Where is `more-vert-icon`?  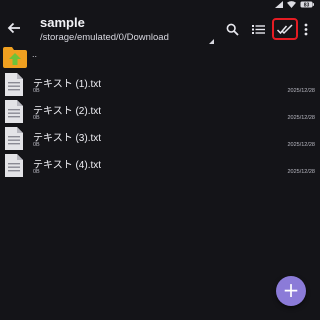
more-vert-icon is located at coordinates (306, 29).